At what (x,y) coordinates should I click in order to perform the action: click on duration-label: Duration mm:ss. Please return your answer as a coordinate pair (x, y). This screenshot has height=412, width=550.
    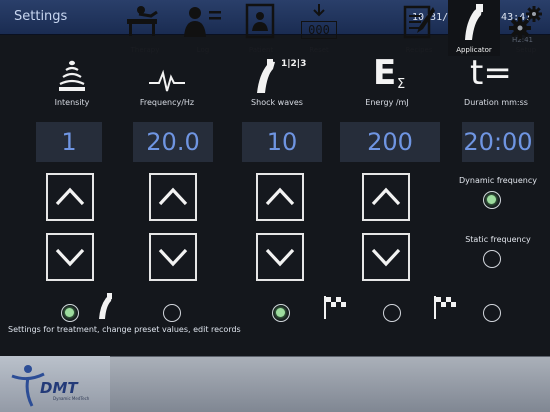
    Looking at the image, I should click on (496, 102).